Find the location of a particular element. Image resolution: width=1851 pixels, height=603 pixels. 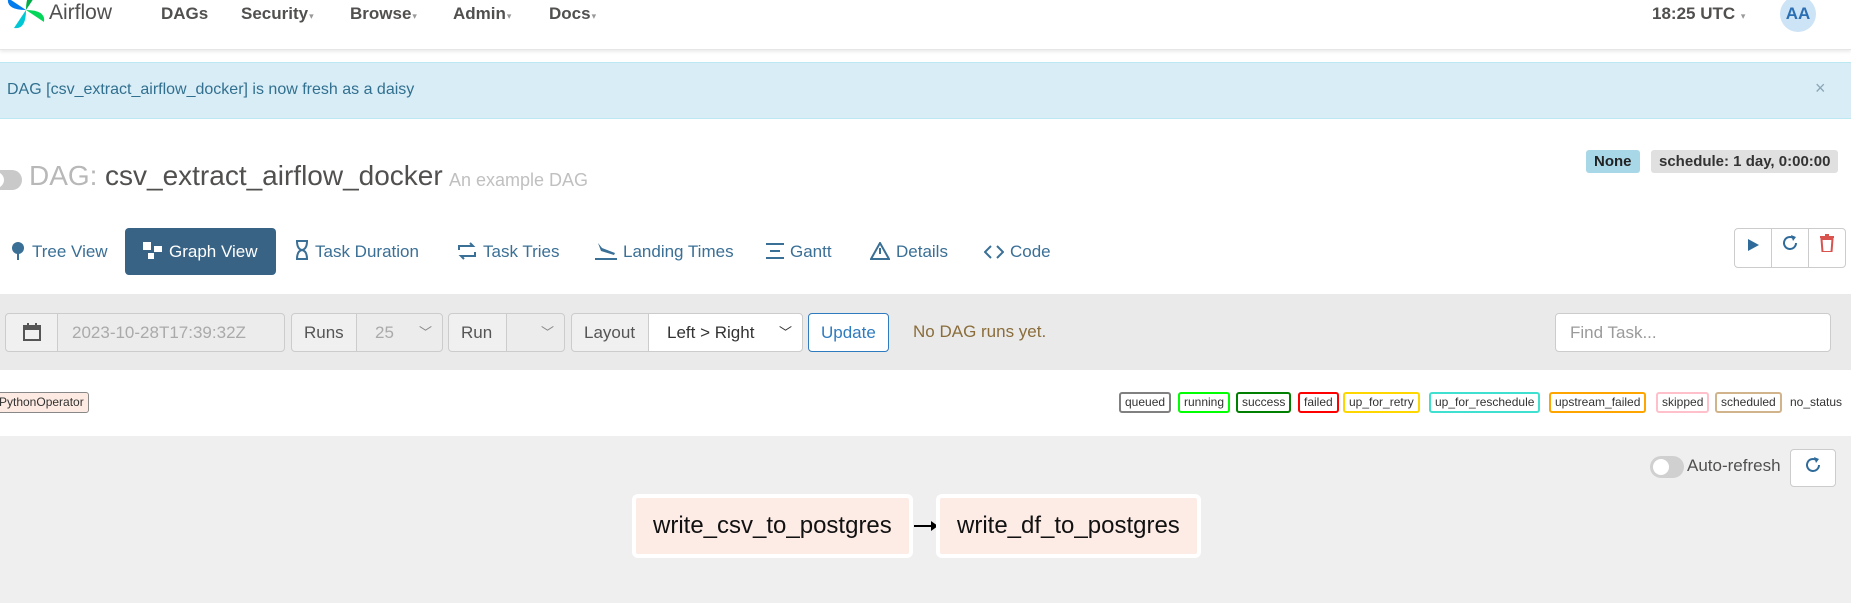

layout-addon: Layout is located at coordinates (610, 332).